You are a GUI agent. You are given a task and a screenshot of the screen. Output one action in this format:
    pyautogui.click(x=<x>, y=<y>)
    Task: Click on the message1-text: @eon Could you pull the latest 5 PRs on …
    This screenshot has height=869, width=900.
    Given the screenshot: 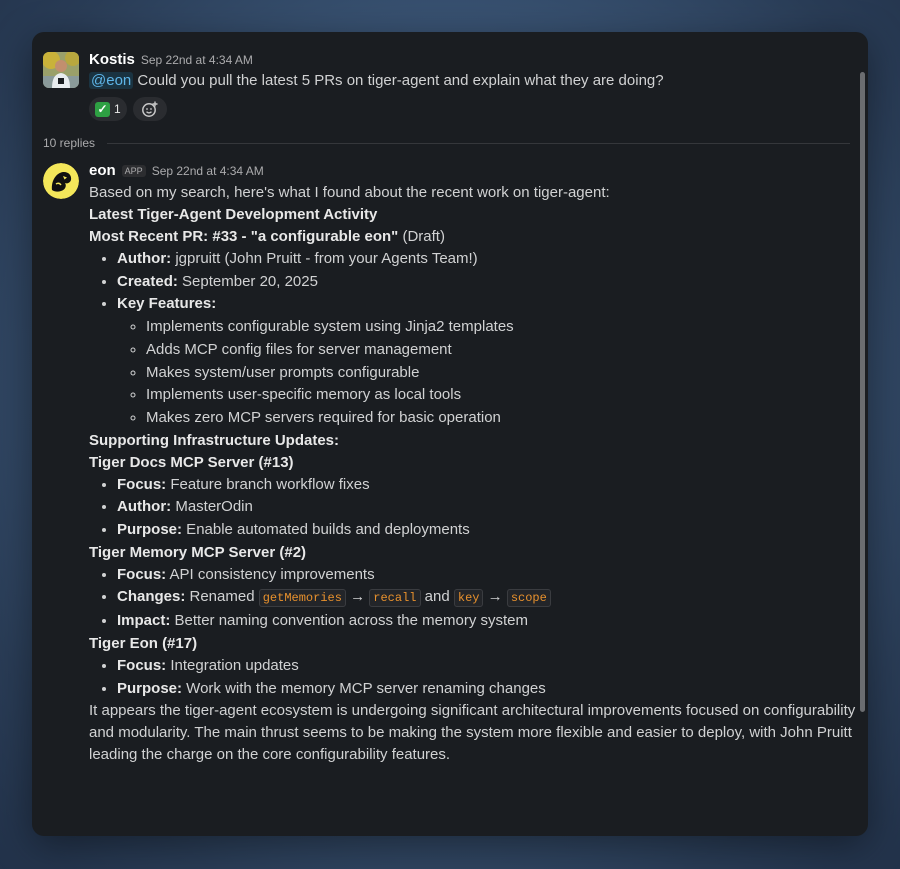 What is the action you would take?
    pyautogui.click(x=376, y=80)
    